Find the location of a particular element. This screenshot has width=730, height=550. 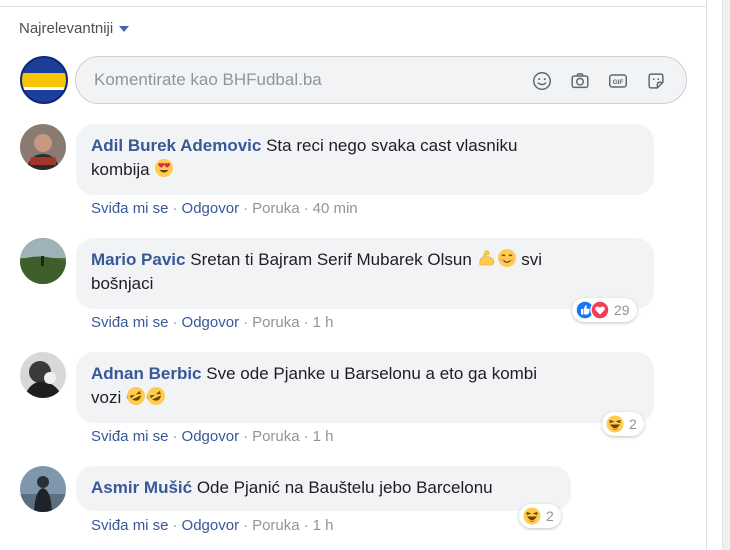

love-reaction-icon is located at coordinates (600, 310).